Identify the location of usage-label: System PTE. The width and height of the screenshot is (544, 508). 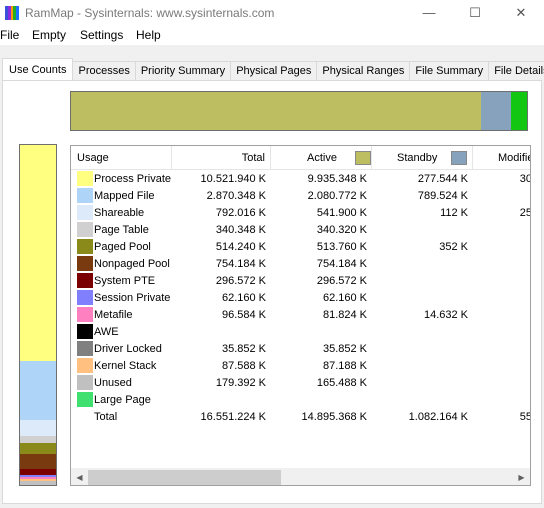
(125, 280).